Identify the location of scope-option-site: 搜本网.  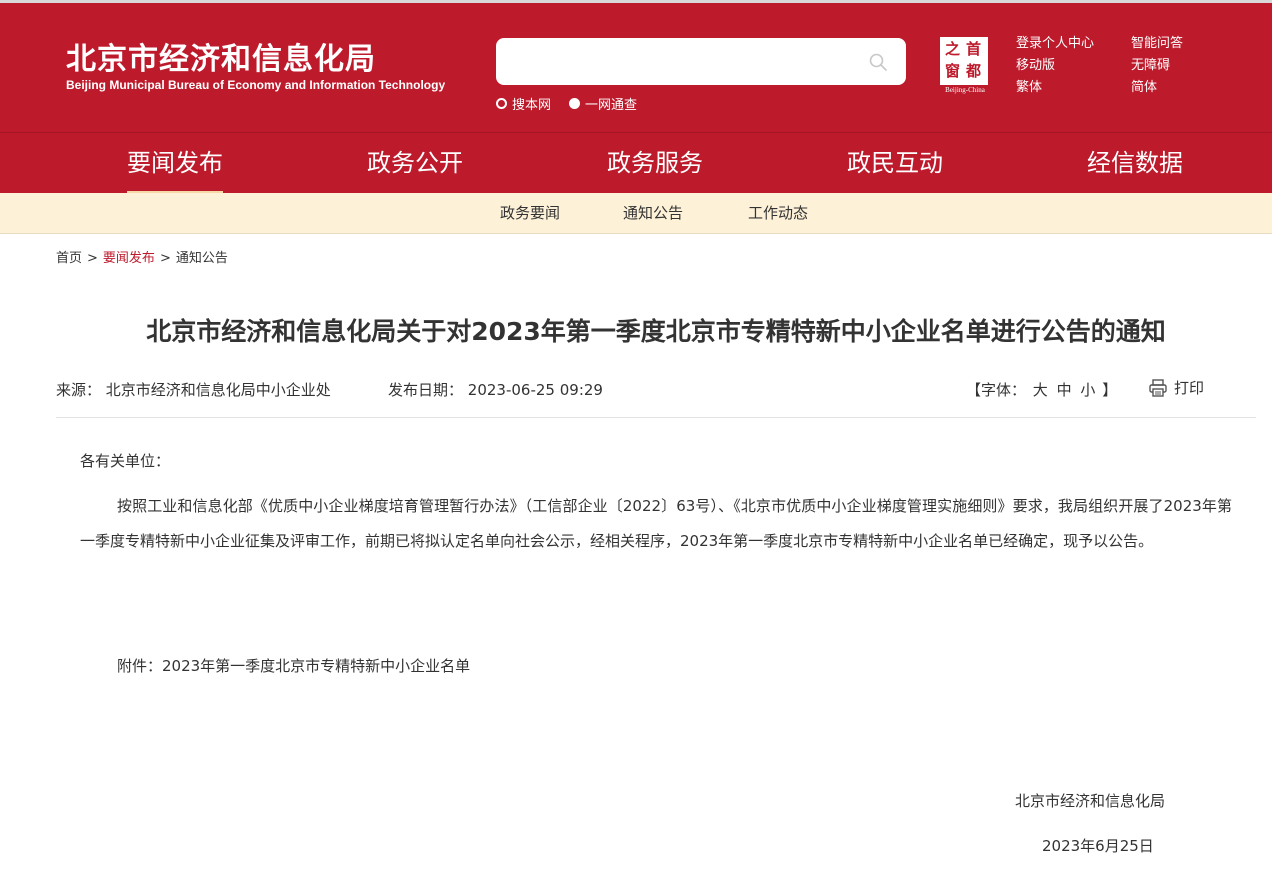
(523, 103).